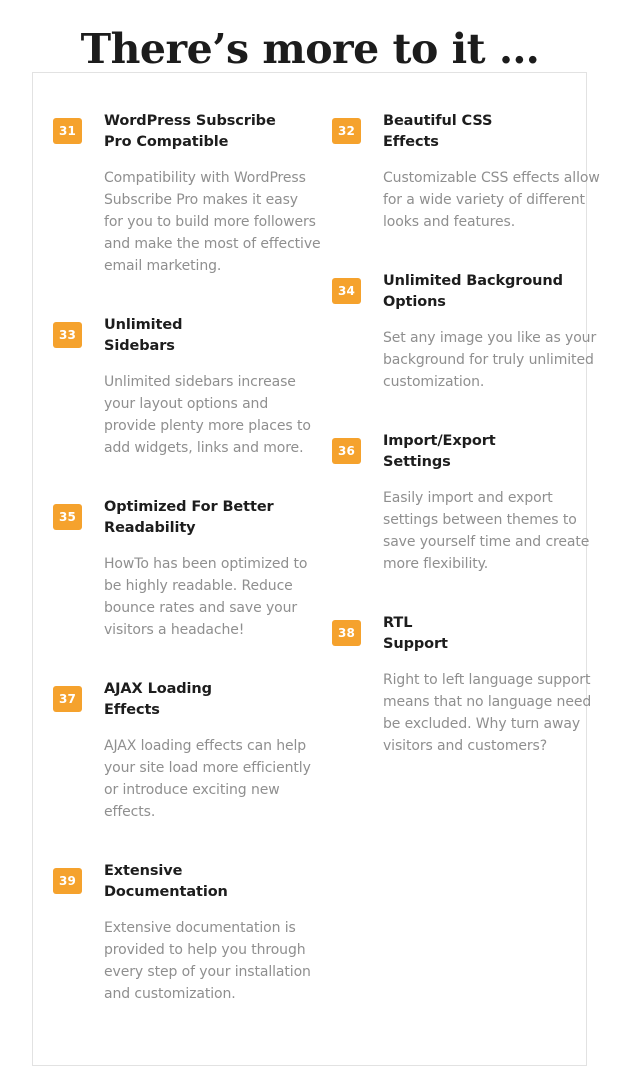 Image resolution: width=620 pixels, height=1071 pixels. Describe the element at coordinates (189, 517) in the screenshot. I see `feature-title: Optimized For Better Readability` at that location.